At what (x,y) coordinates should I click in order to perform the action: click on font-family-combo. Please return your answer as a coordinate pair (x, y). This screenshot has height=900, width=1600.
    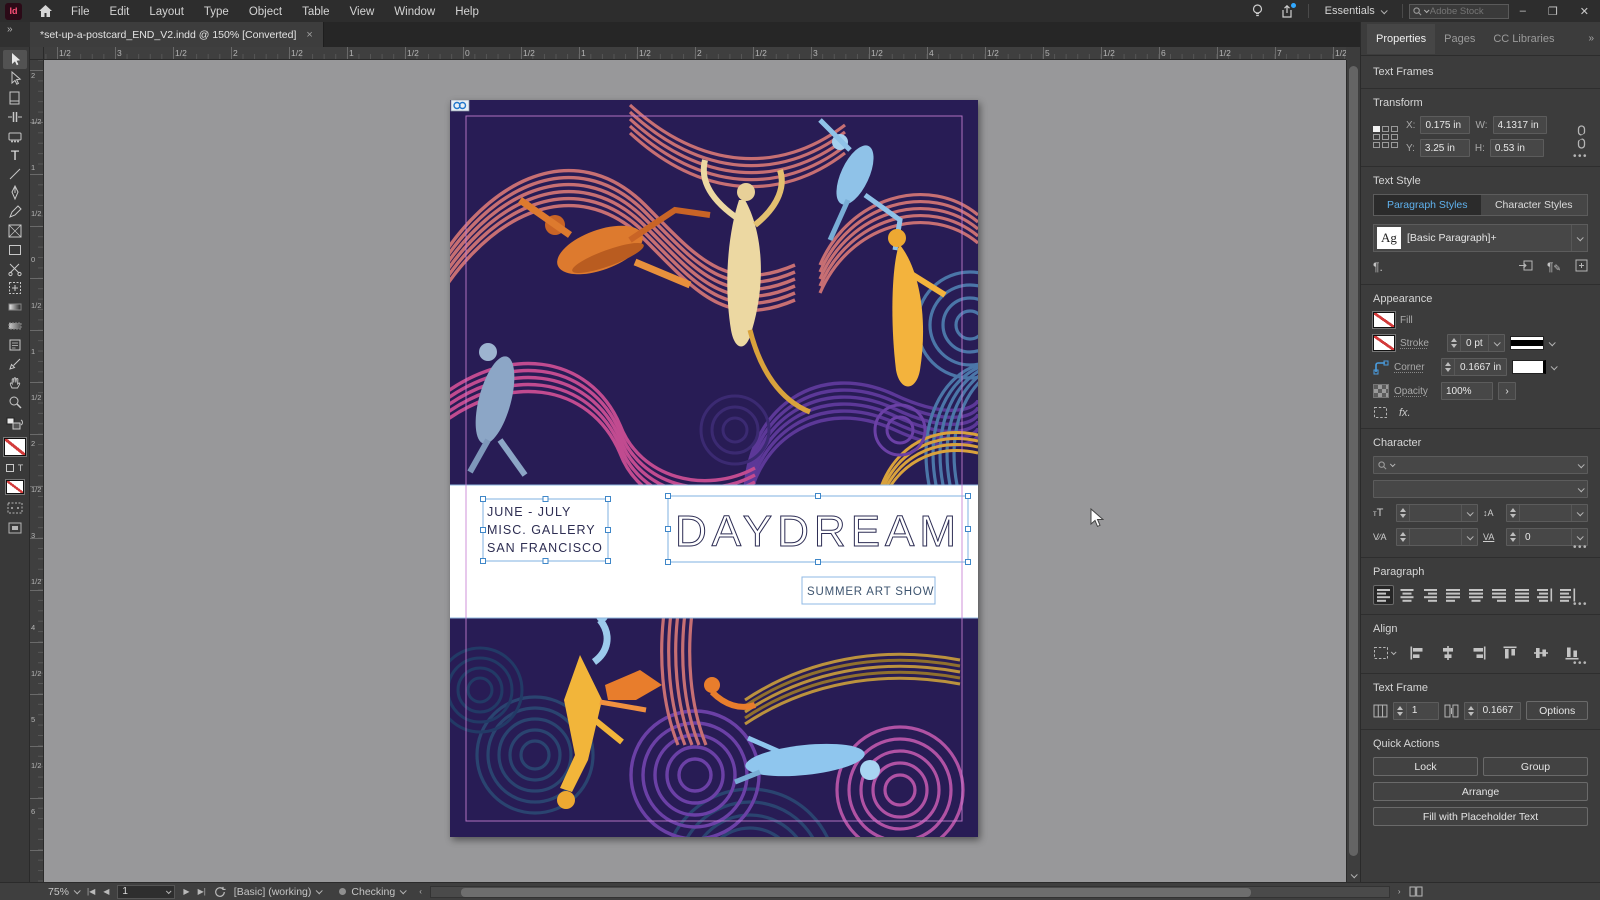
    Looking at the image, I should click on (1480, 465).